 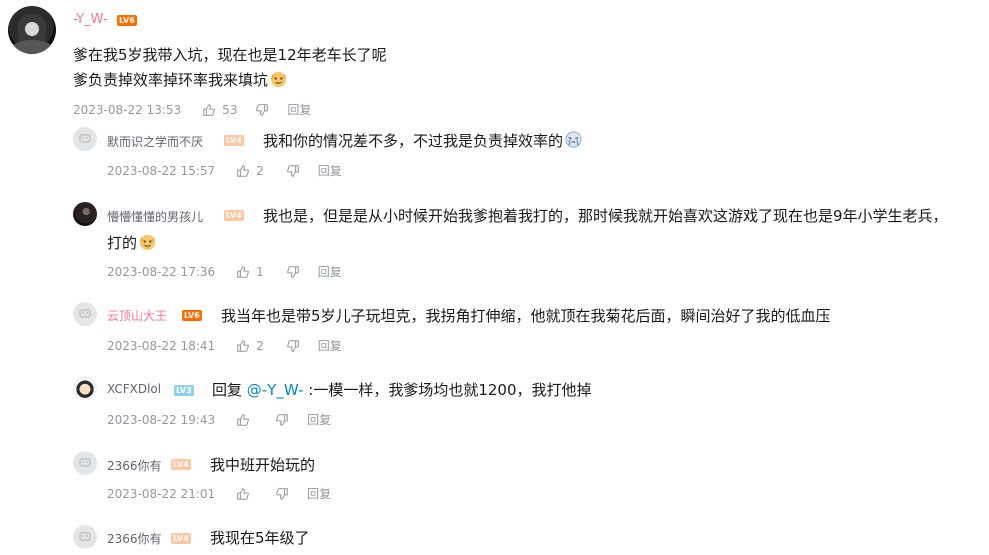 I want to click on reply-time: 2023-08-22 18:41, so click(x=161, y=345).